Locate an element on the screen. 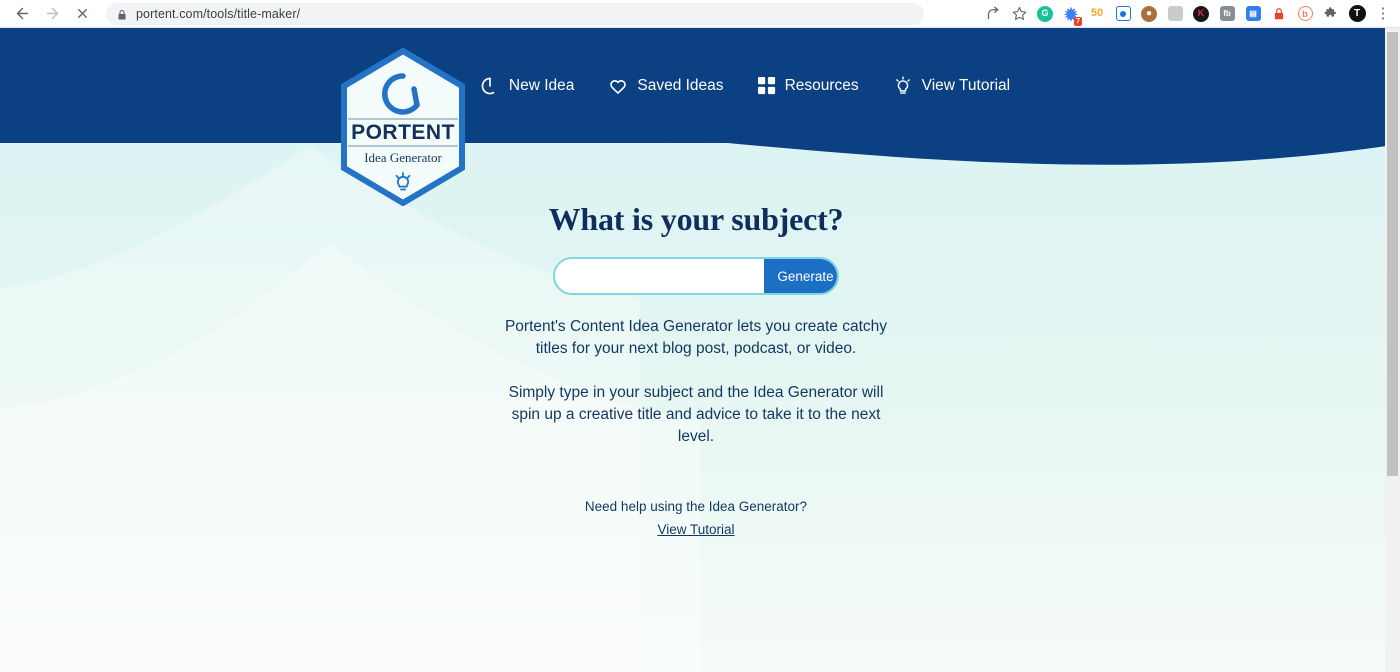  extension-icon-0: G is located at coordinates (1045, 14).